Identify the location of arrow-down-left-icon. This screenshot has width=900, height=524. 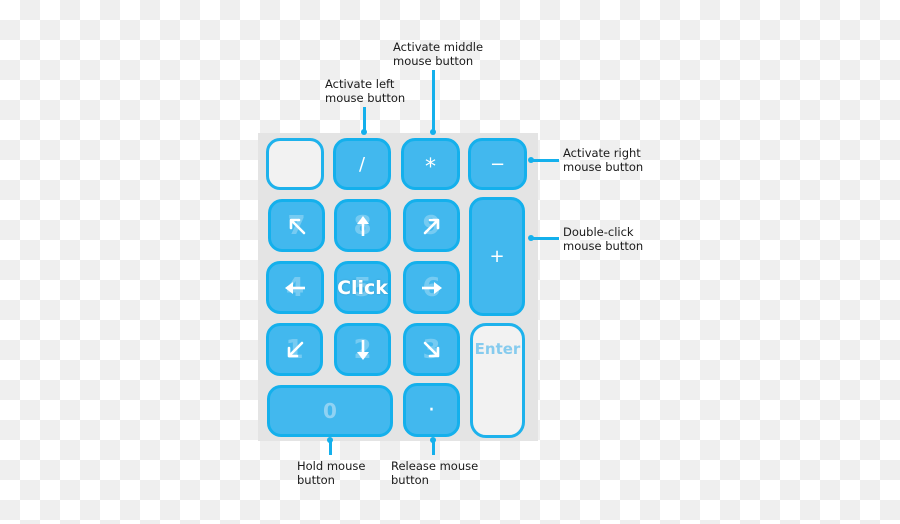
(295, 349).